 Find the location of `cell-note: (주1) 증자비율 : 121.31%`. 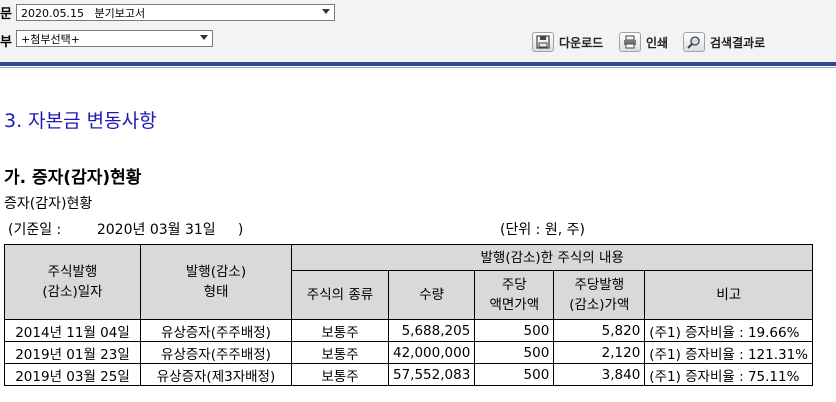

cell-note: (주1) 증자비율 : 121.31% is located at coordinates (729, 352).